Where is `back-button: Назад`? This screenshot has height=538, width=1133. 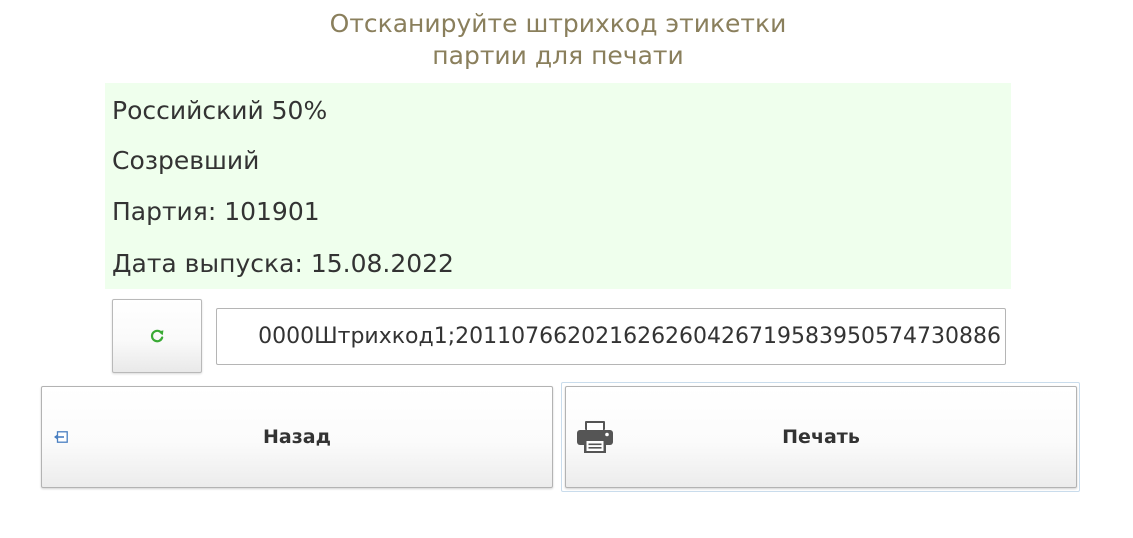
back-button: Назад is located at coordinates (297, 437).